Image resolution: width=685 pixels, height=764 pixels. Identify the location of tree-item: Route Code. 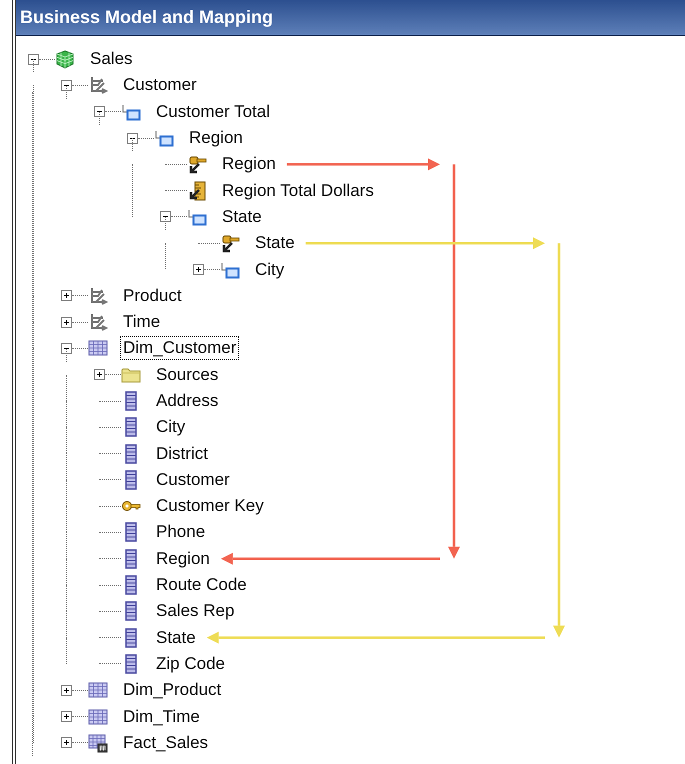
(201, 585).